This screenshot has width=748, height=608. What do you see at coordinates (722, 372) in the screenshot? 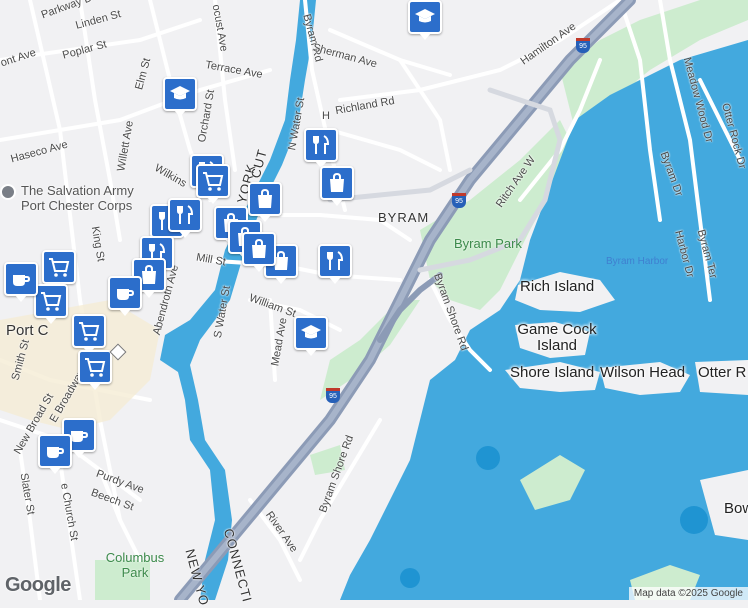
I see `label-otter-rock: Otter R` at bounding box center [722, 372].